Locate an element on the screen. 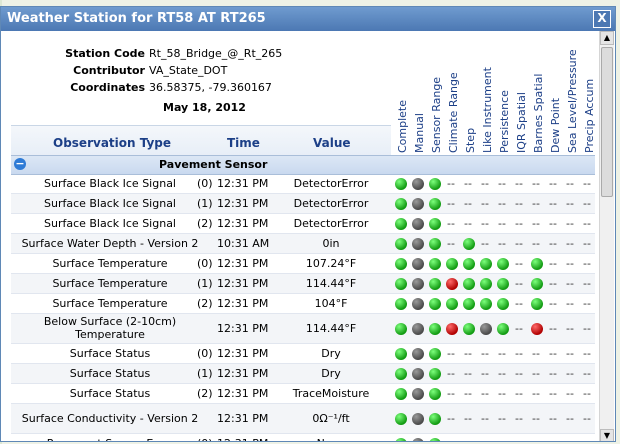  qc-header-label: Manual is located at coordinates (419, 133).